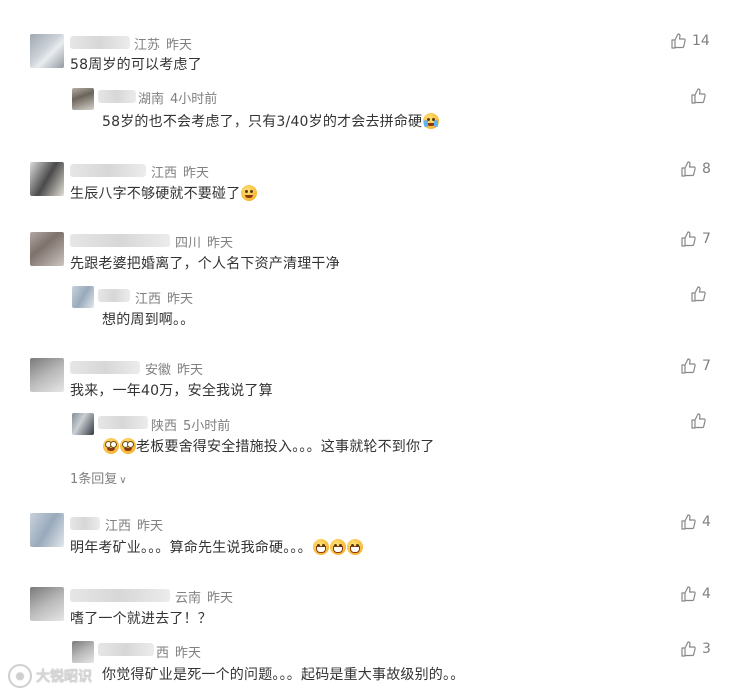 This screenshot has height=688, width=732. What do you see at coordinates (204, 596) in the screenshot?
I see `comment-meta: 云南 昨天` at bounding box center [204, 596].